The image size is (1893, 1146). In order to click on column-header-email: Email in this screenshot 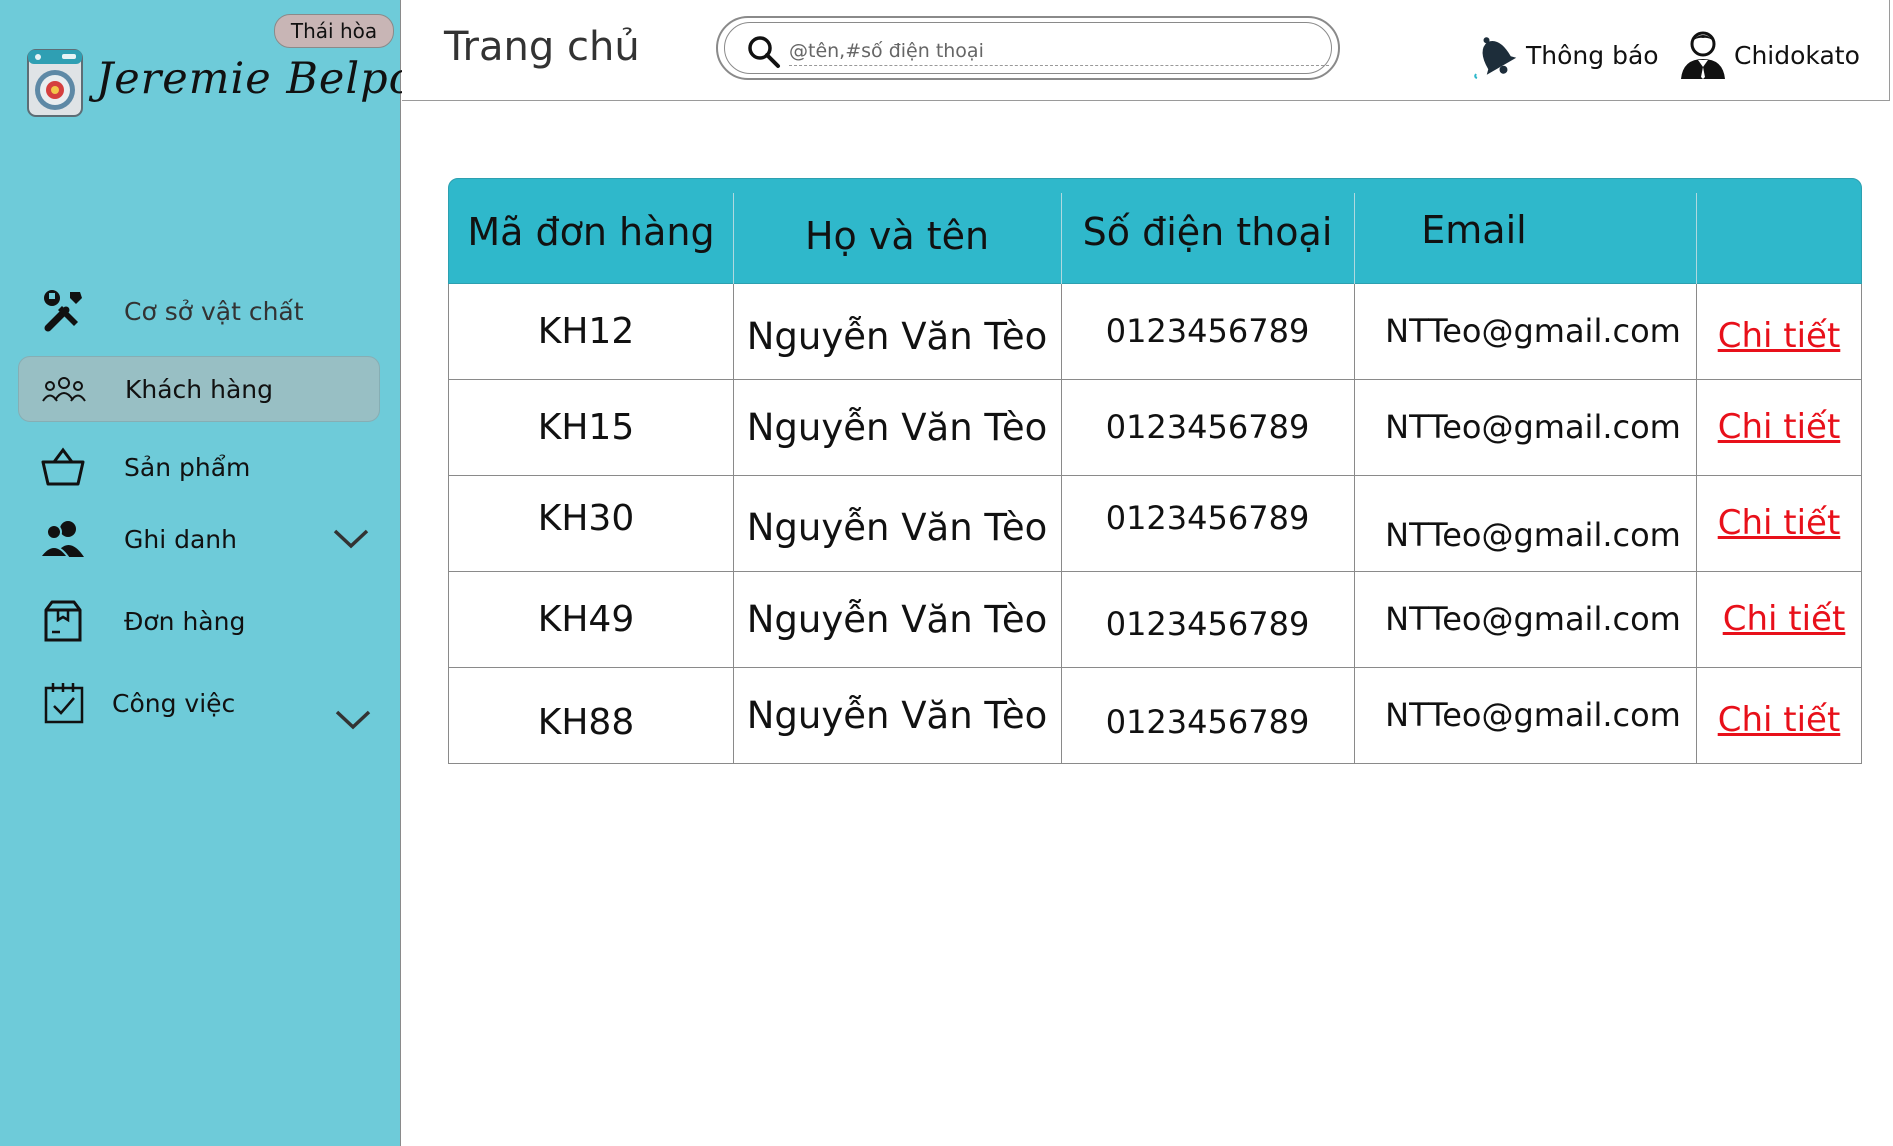, I will do `click(1474, 230)`.